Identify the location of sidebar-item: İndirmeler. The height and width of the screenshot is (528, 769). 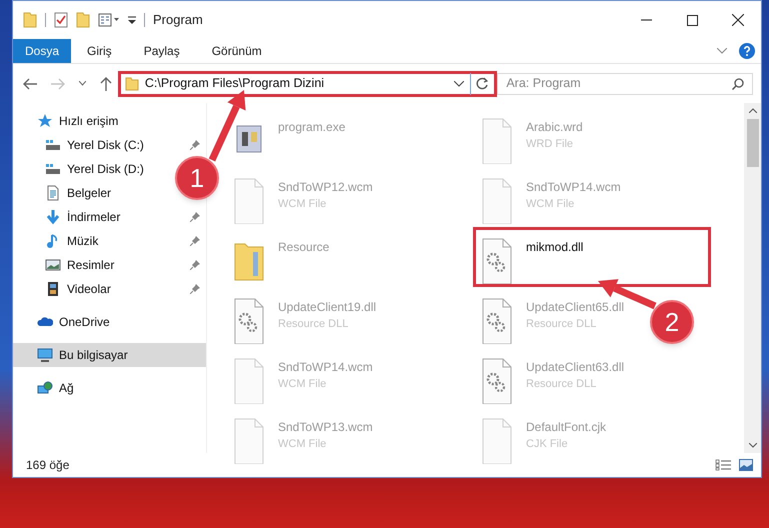
(109, 217).